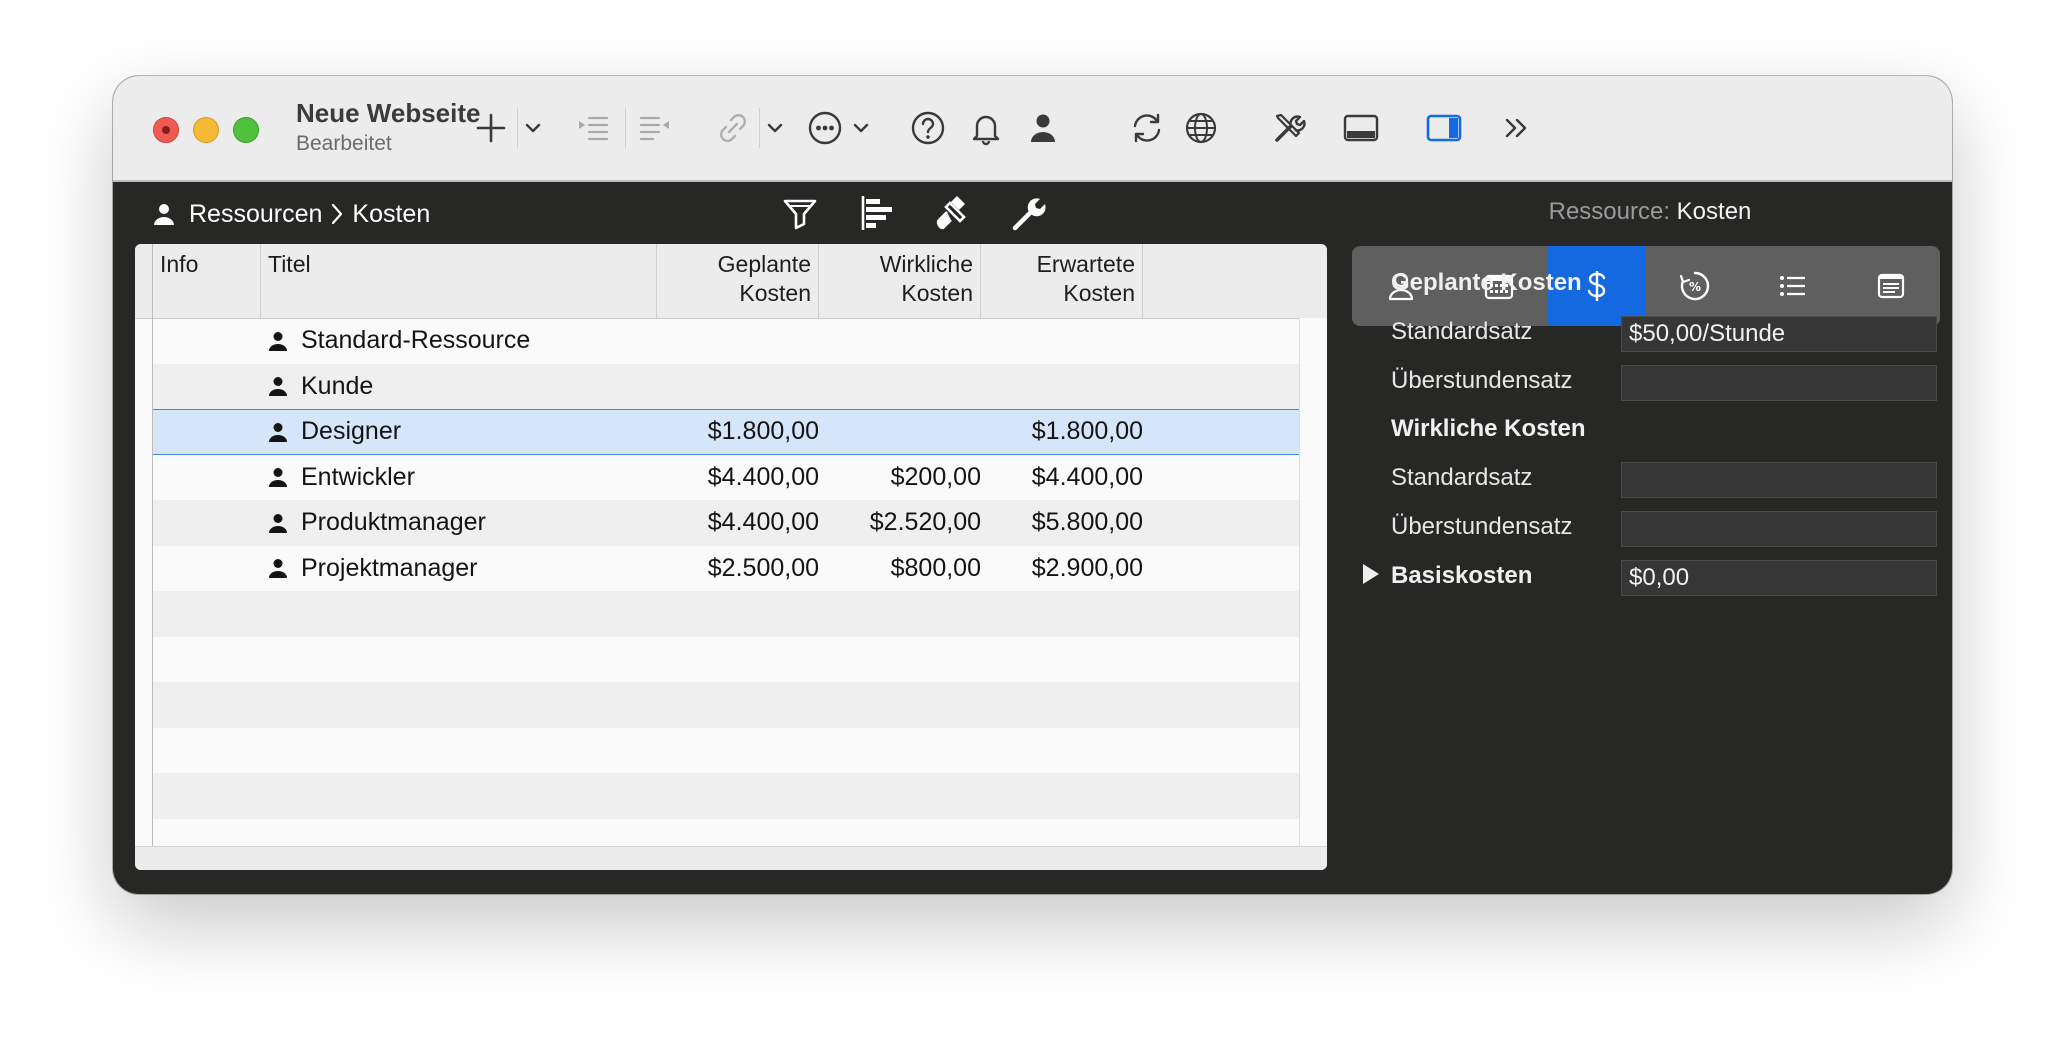 This screenshot has width=2054, height=1038. I want to click on globe-icon, so click(1201, 128).